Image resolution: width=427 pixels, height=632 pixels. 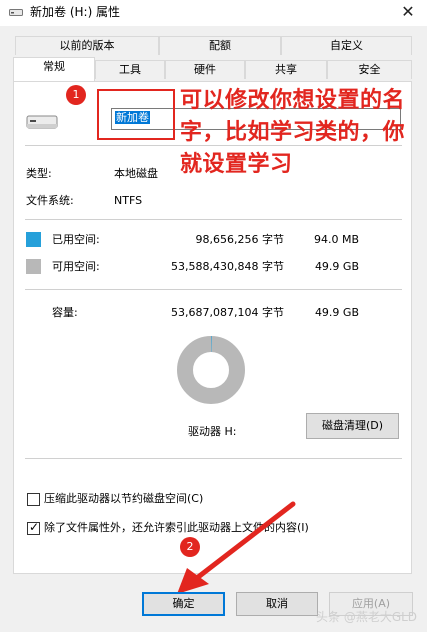 I want to click on compress-checkbox, so click(x=33, y=499).